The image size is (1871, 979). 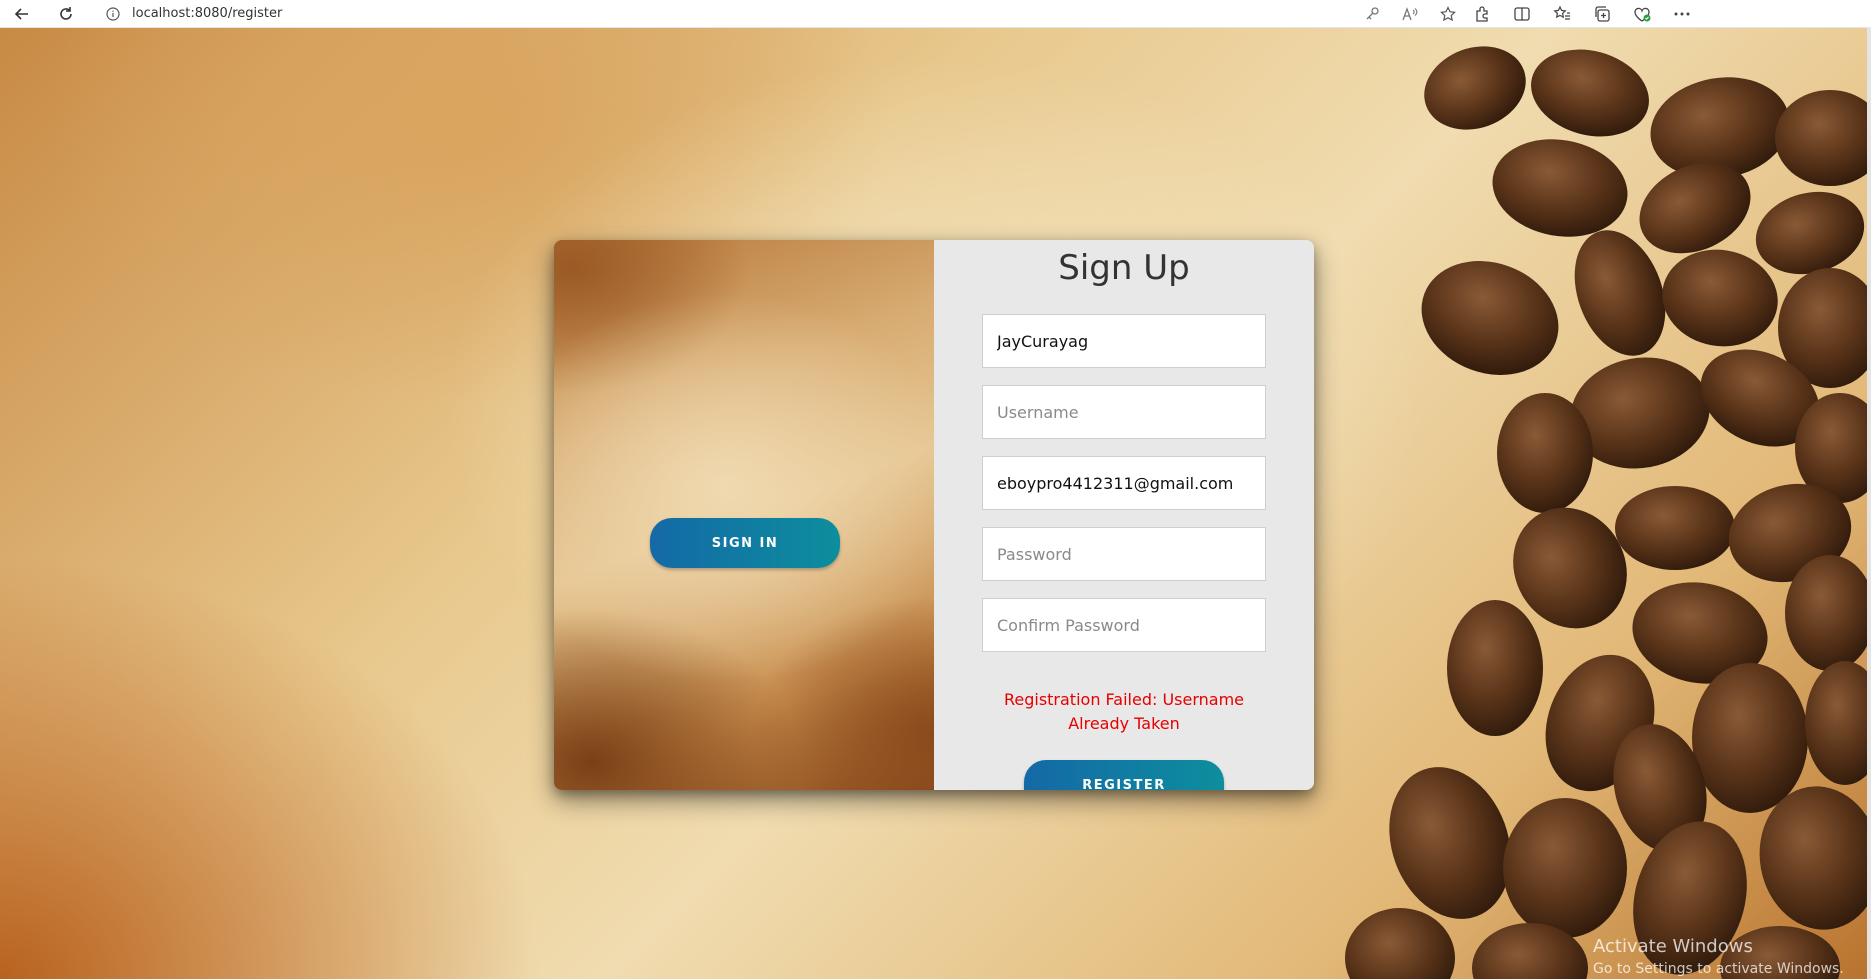 I want to click on username-field, so click(x=1124, y=412).